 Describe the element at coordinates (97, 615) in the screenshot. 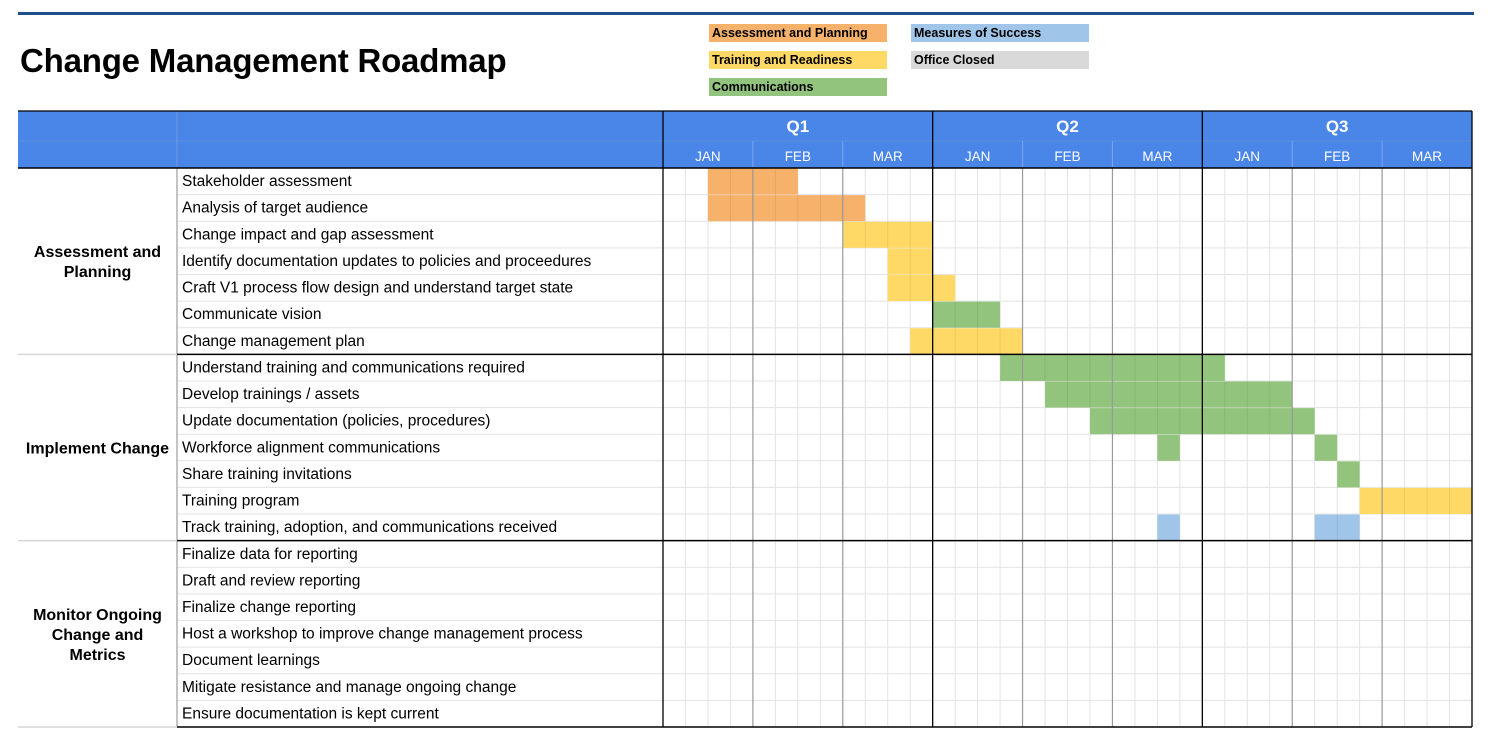

I see `phase-label-line: Monitor Ongoing` at that location.